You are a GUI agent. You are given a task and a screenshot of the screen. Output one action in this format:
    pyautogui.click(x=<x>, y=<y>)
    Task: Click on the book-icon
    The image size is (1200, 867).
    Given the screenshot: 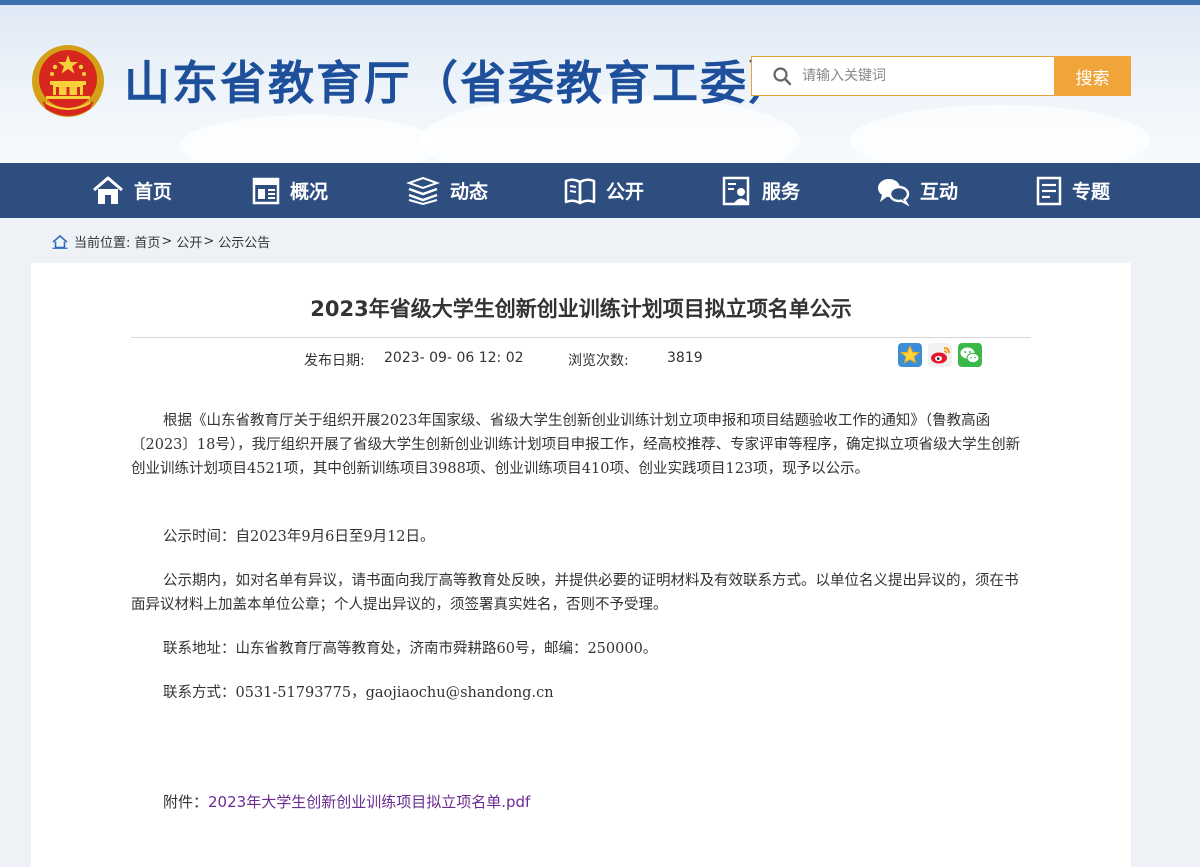 What is the action you would take?
    pyautogui.click(x=580, y=190)
    